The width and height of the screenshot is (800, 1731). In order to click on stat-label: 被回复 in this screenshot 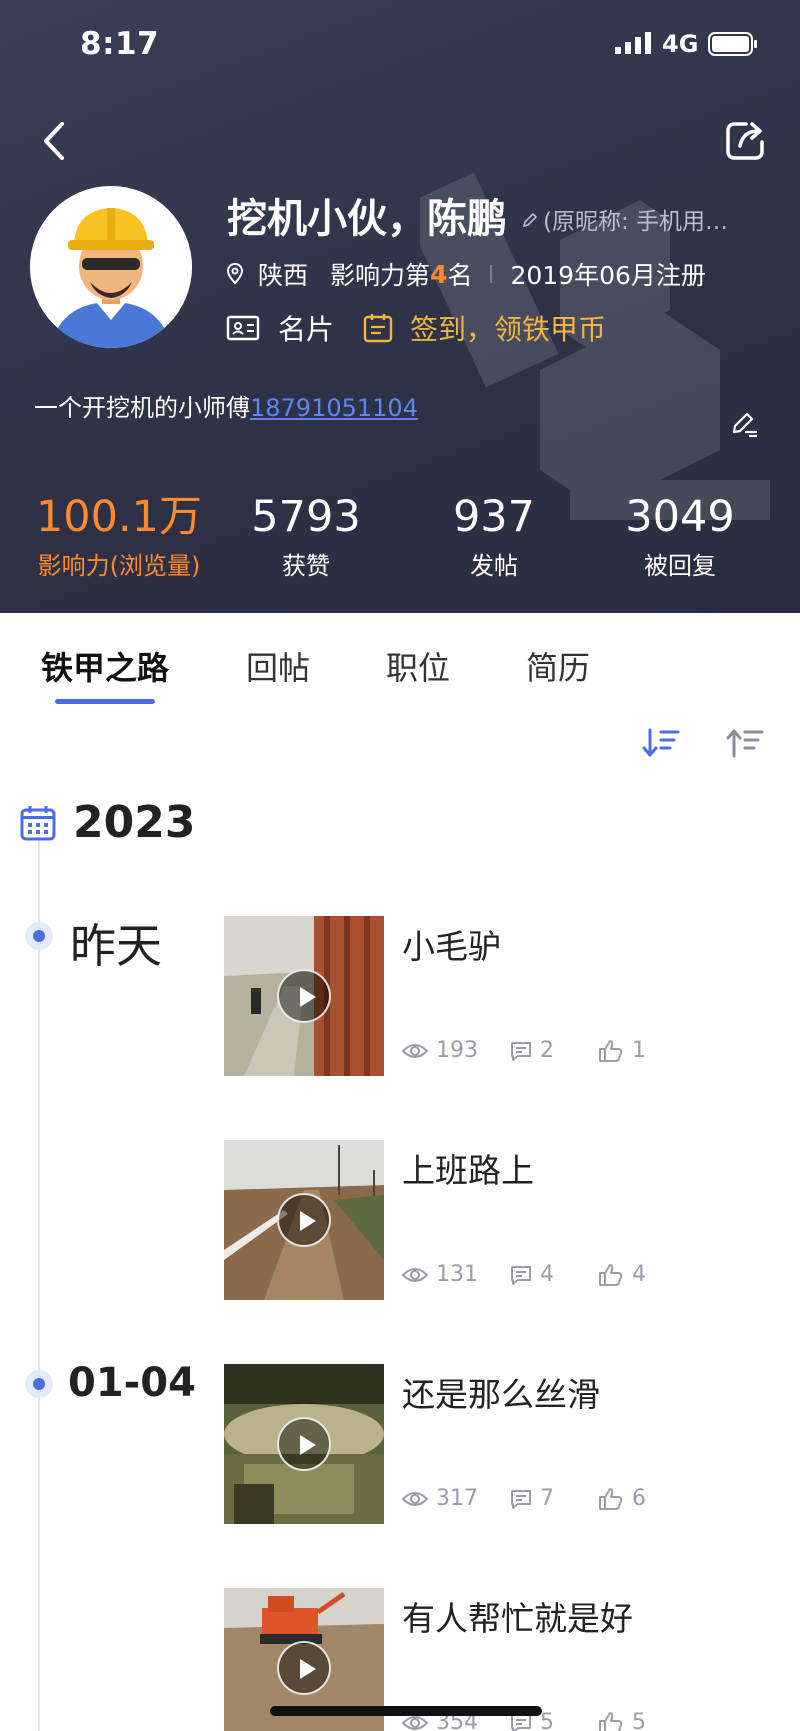, I will do `click(680, 566)`.